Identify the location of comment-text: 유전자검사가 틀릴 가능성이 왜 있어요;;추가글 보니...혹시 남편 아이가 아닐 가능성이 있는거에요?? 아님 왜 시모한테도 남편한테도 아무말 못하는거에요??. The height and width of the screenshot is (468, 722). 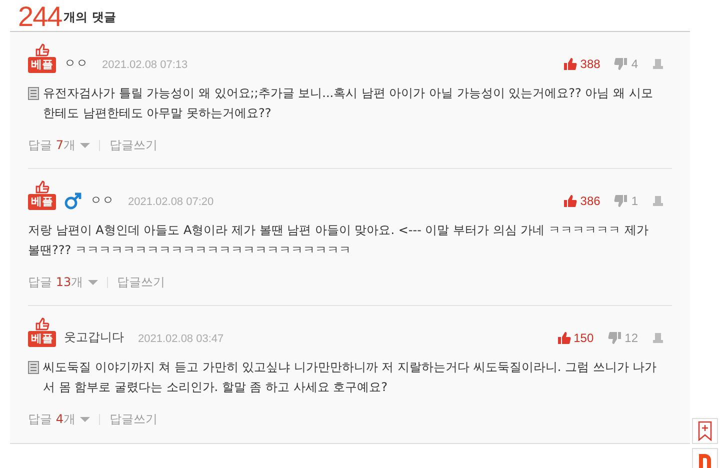
(348, 103).